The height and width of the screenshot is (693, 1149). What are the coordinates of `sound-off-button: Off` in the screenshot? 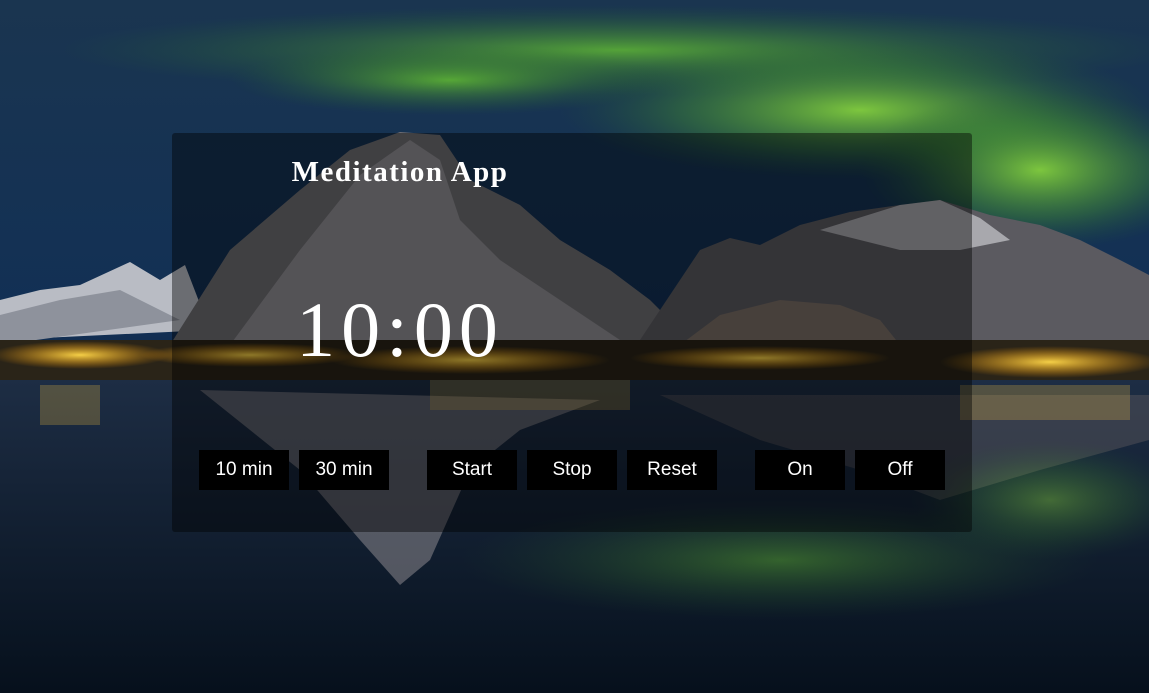 It's located at (900, 470).